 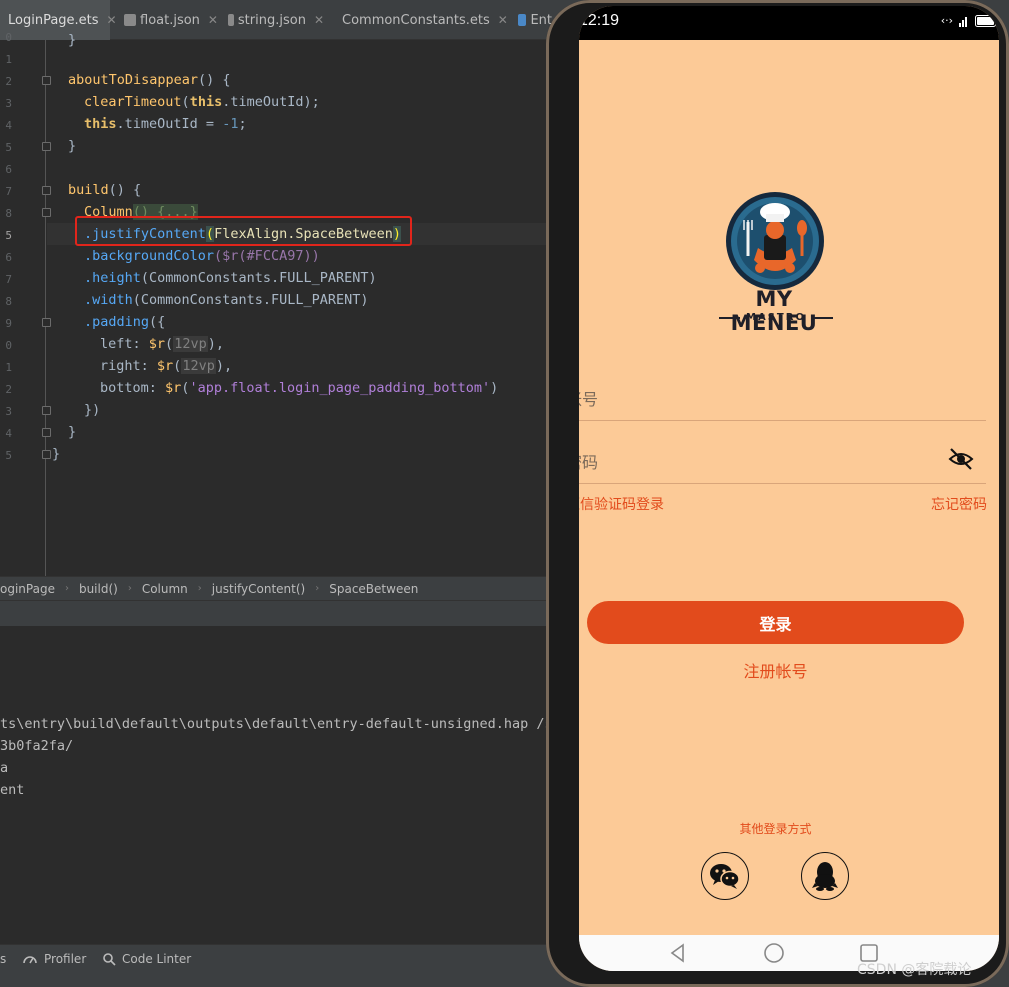 I want to click on profiler-button: Profiler, so click(x=54, y=959).